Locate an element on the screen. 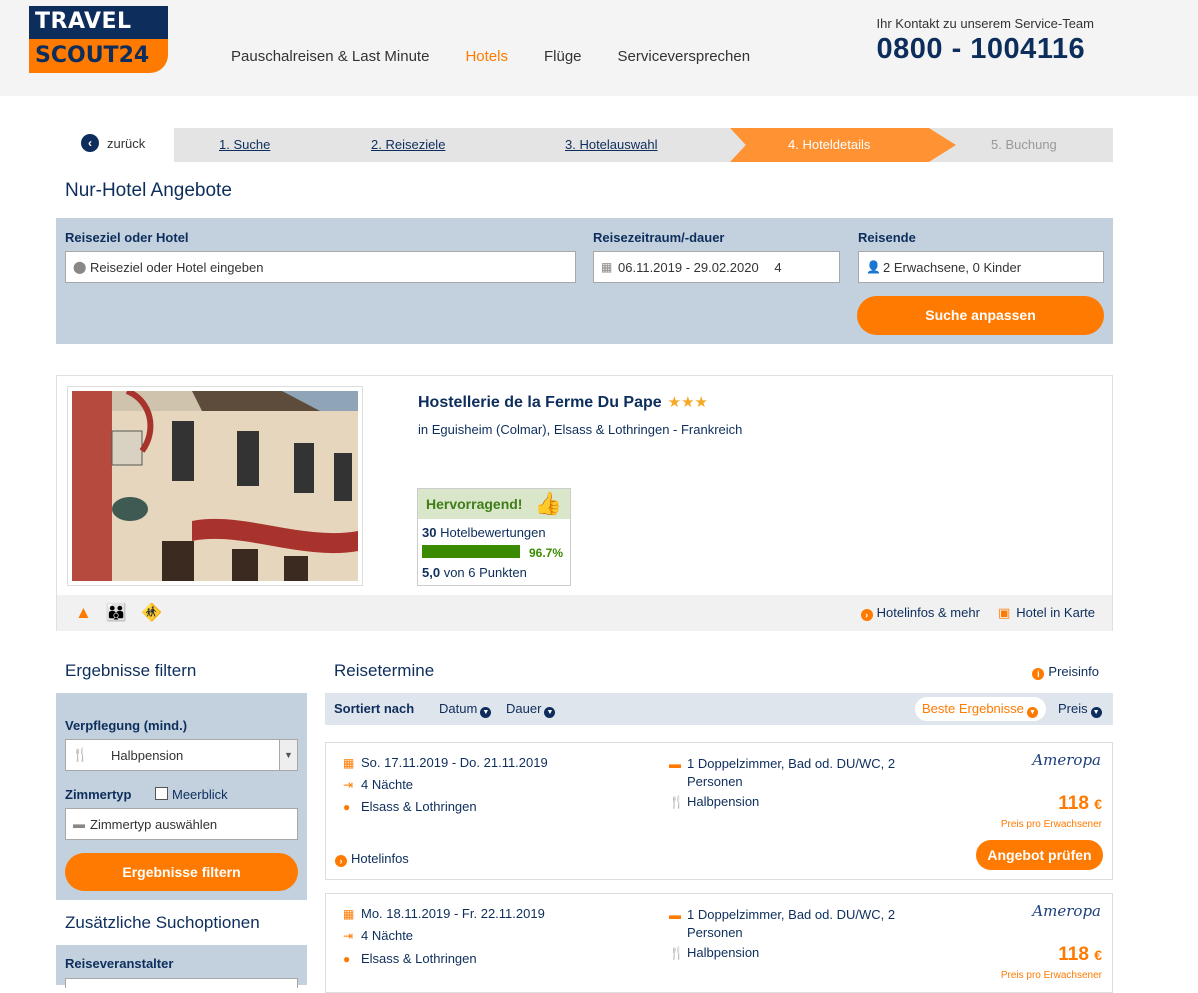 This screenshot has height=993, width=1198. filter-submit-button: Ergebnisse filtern is located at coordinates (181, 872).